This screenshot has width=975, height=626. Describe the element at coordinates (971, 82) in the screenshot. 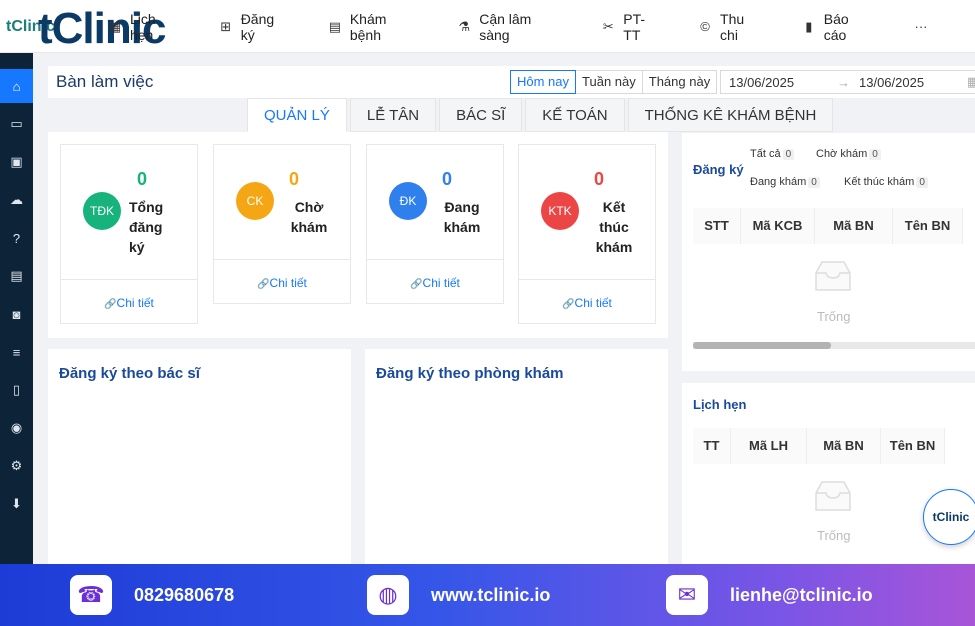

I see `calendar-icon: ▦` at that location.